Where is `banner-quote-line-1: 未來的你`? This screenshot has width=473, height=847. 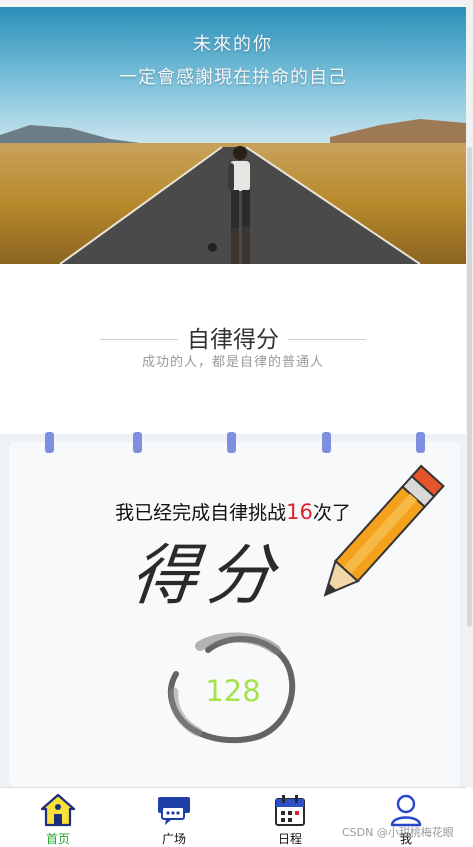 banner-quote-line-1: 未來的你 is located at coordinates (233, 44).